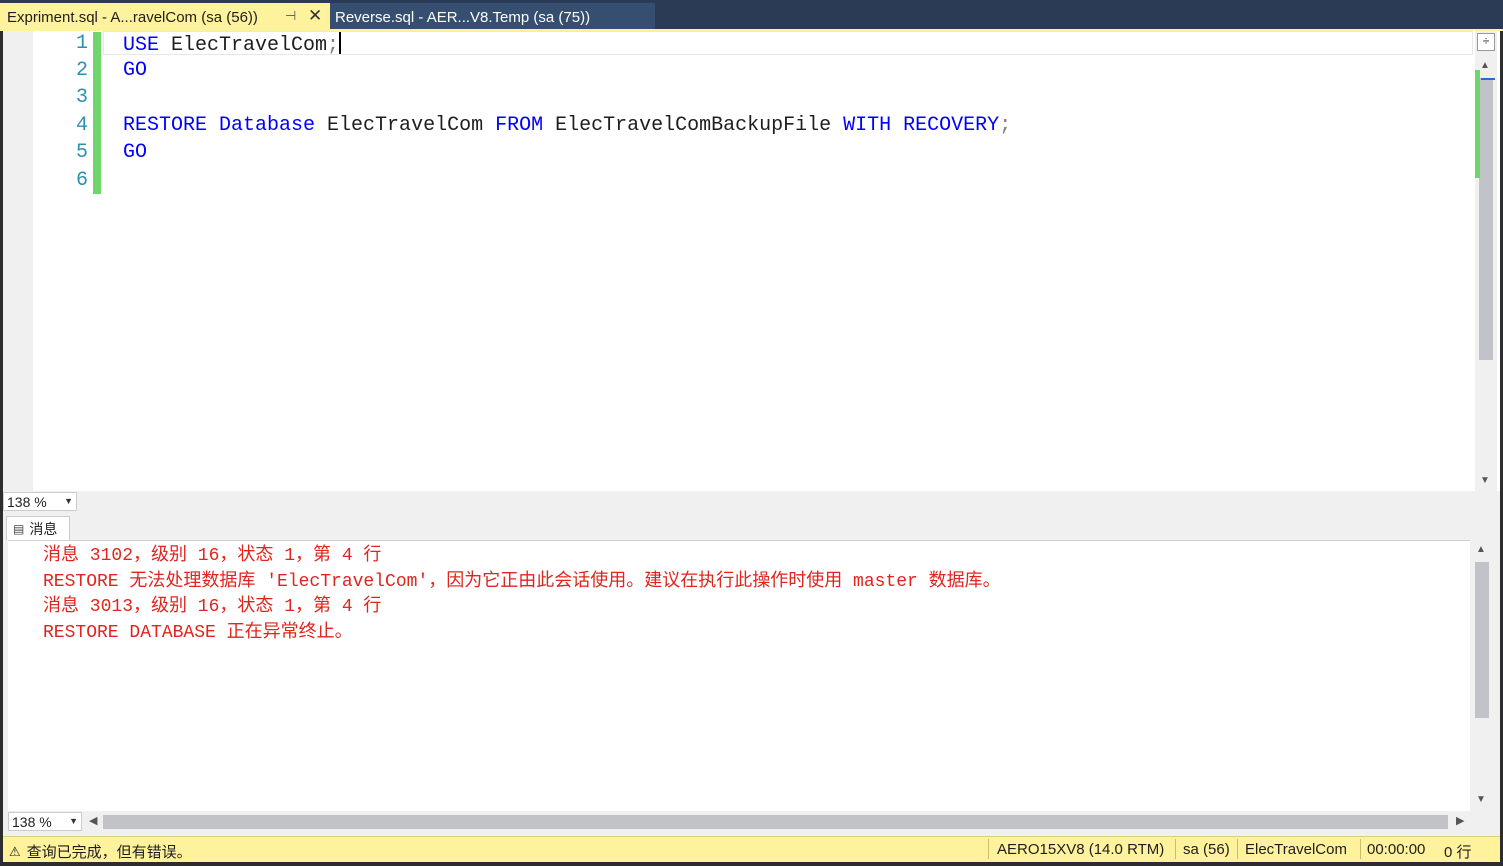  I want to click on keyword: Database, so click(261, 125).